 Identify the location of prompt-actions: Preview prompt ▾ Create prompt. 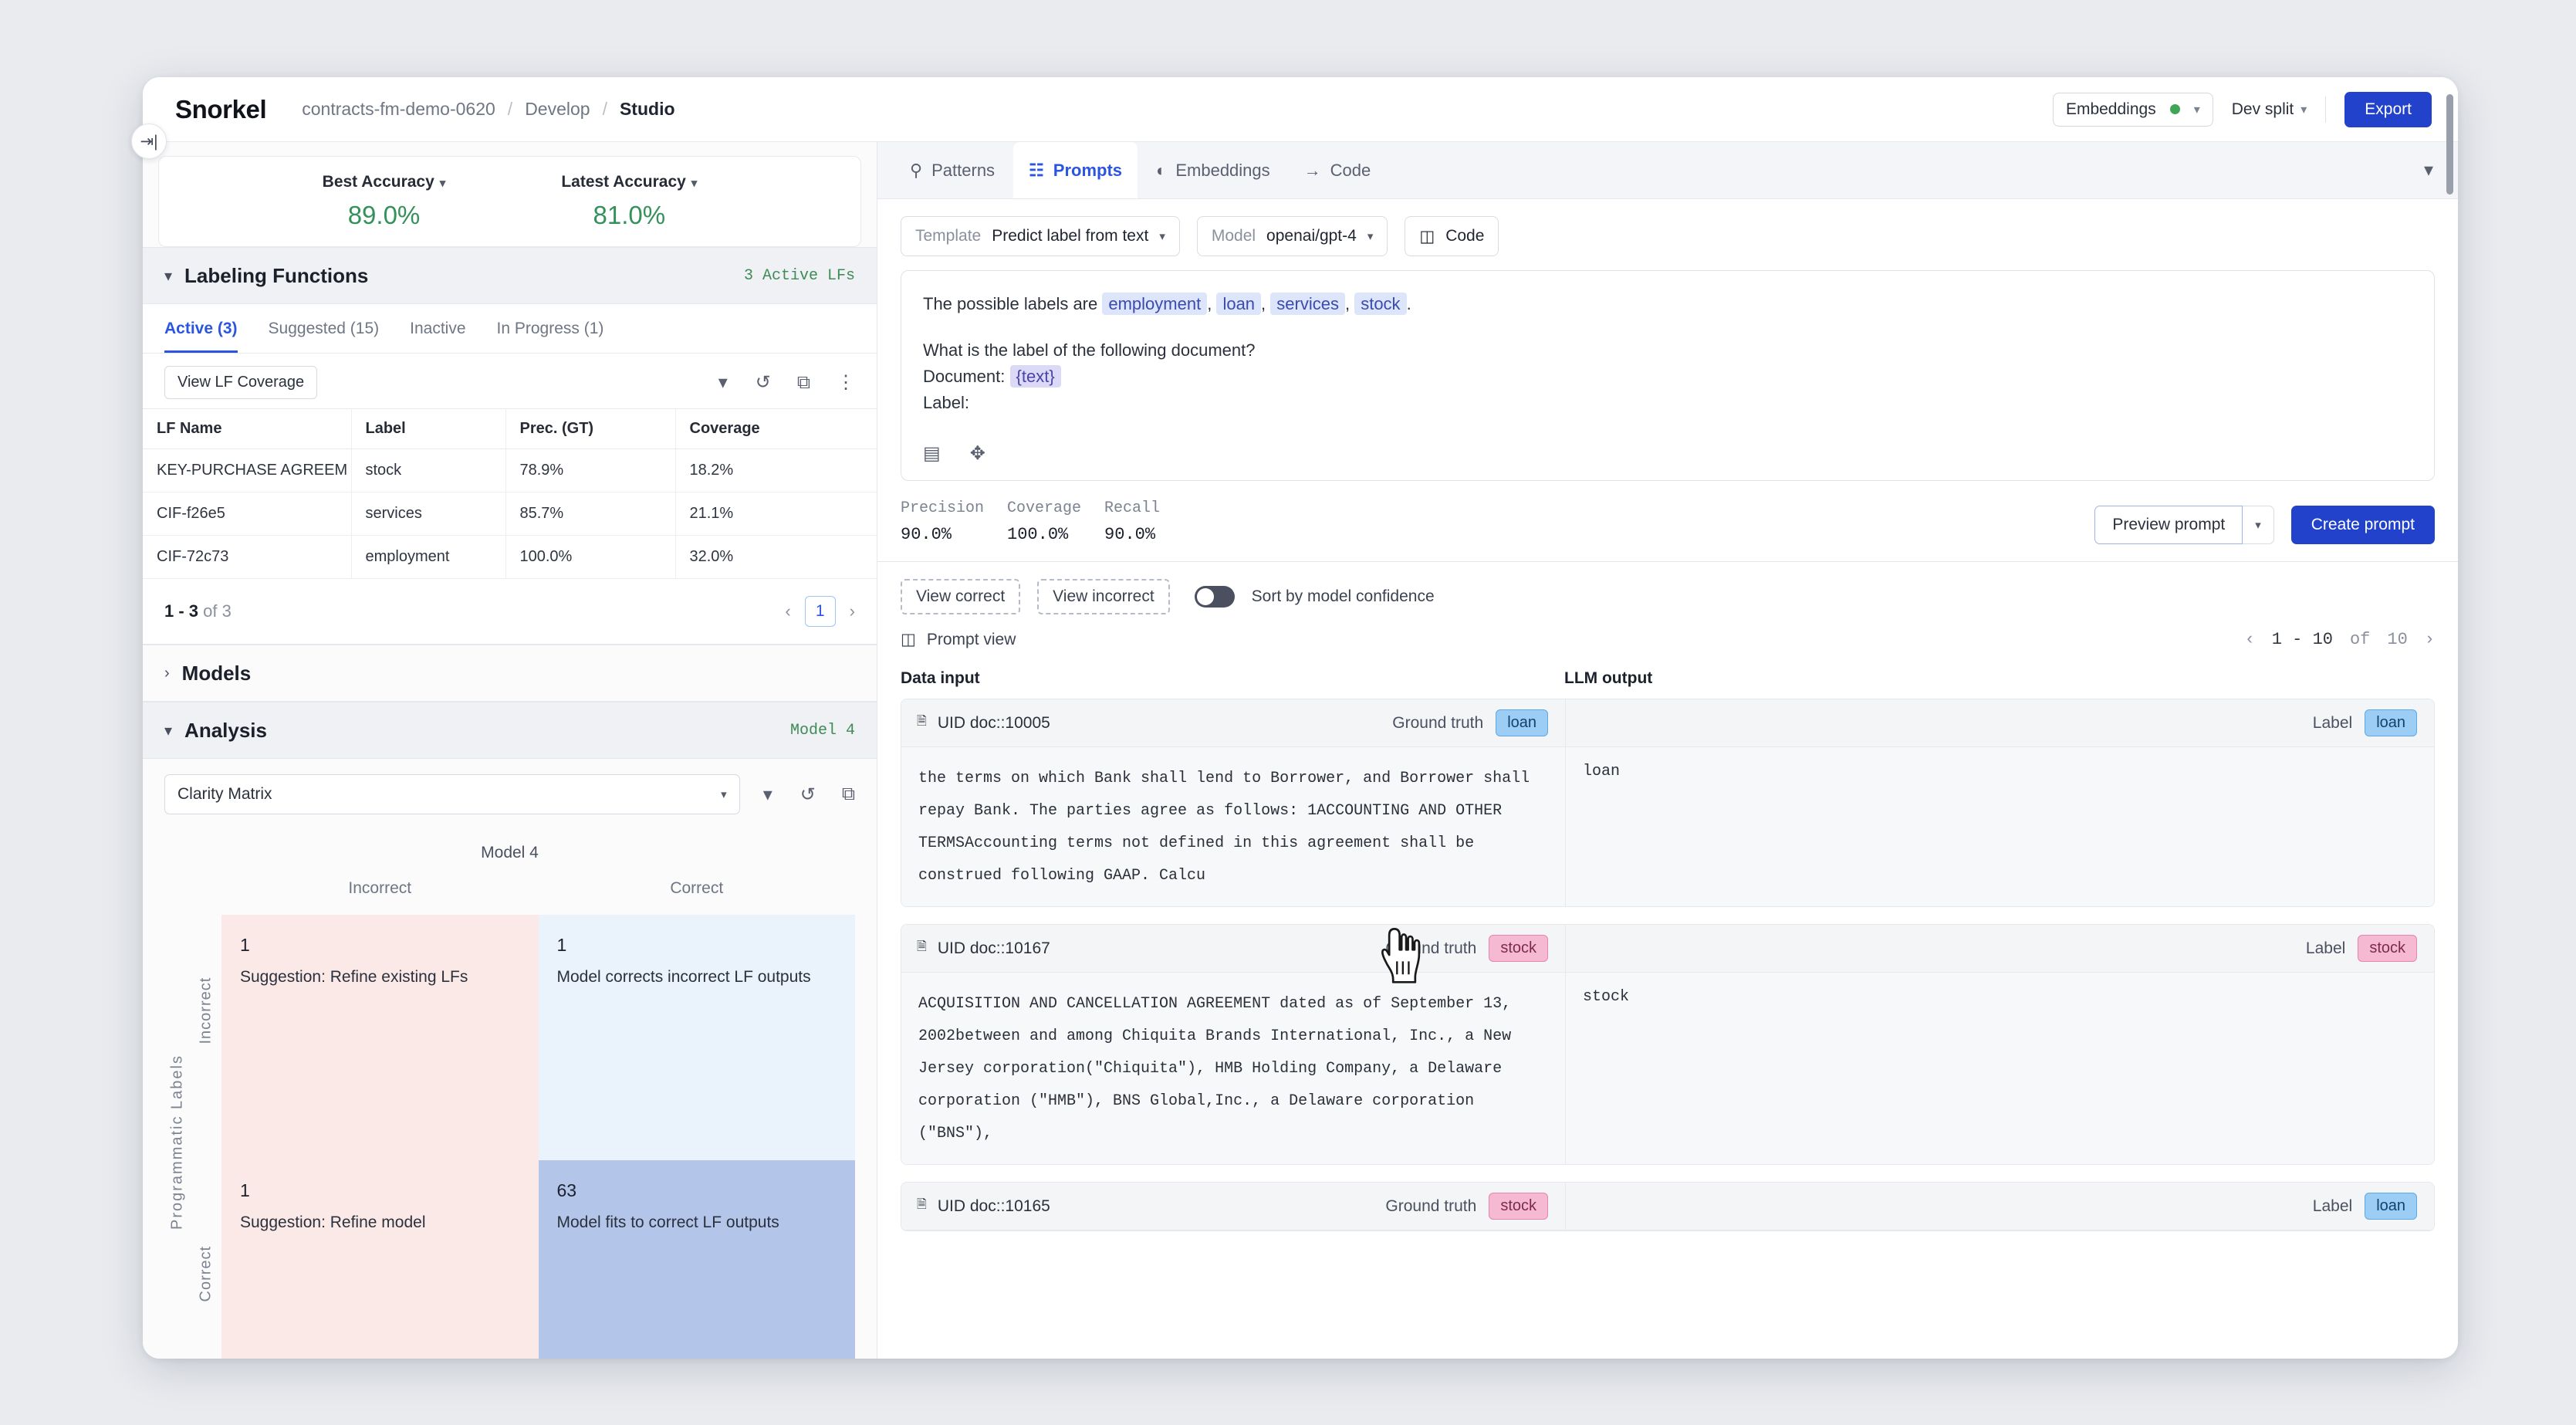
(2264, 525).